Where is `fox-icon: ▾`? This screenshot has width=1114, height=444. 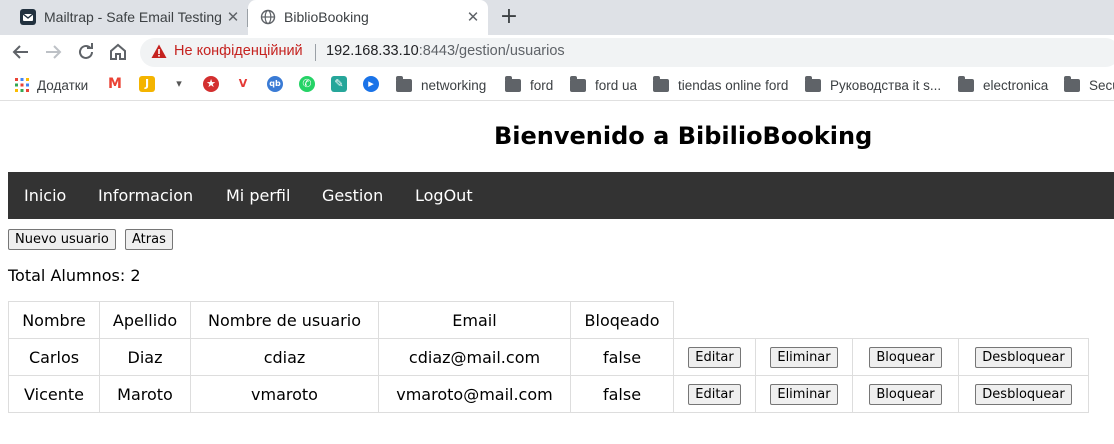
fox-icon: ▾ is located at coordinates (179, 84).